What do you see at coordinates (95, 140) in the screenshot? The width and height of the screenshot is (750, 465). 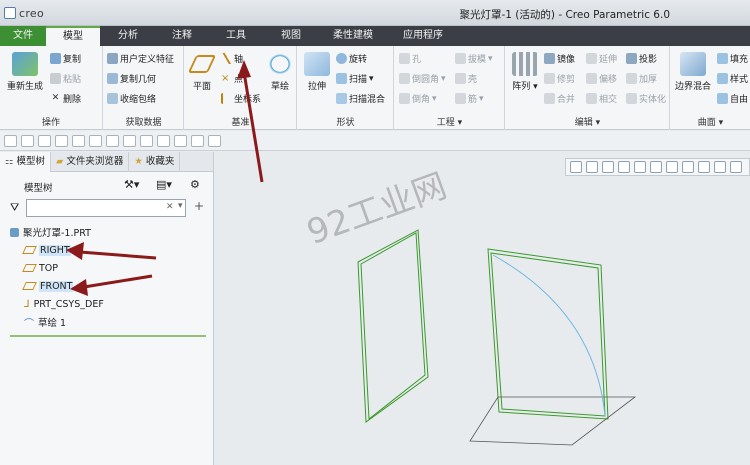 I see `regenerate-small-icon` at bounding box center [95, 140].